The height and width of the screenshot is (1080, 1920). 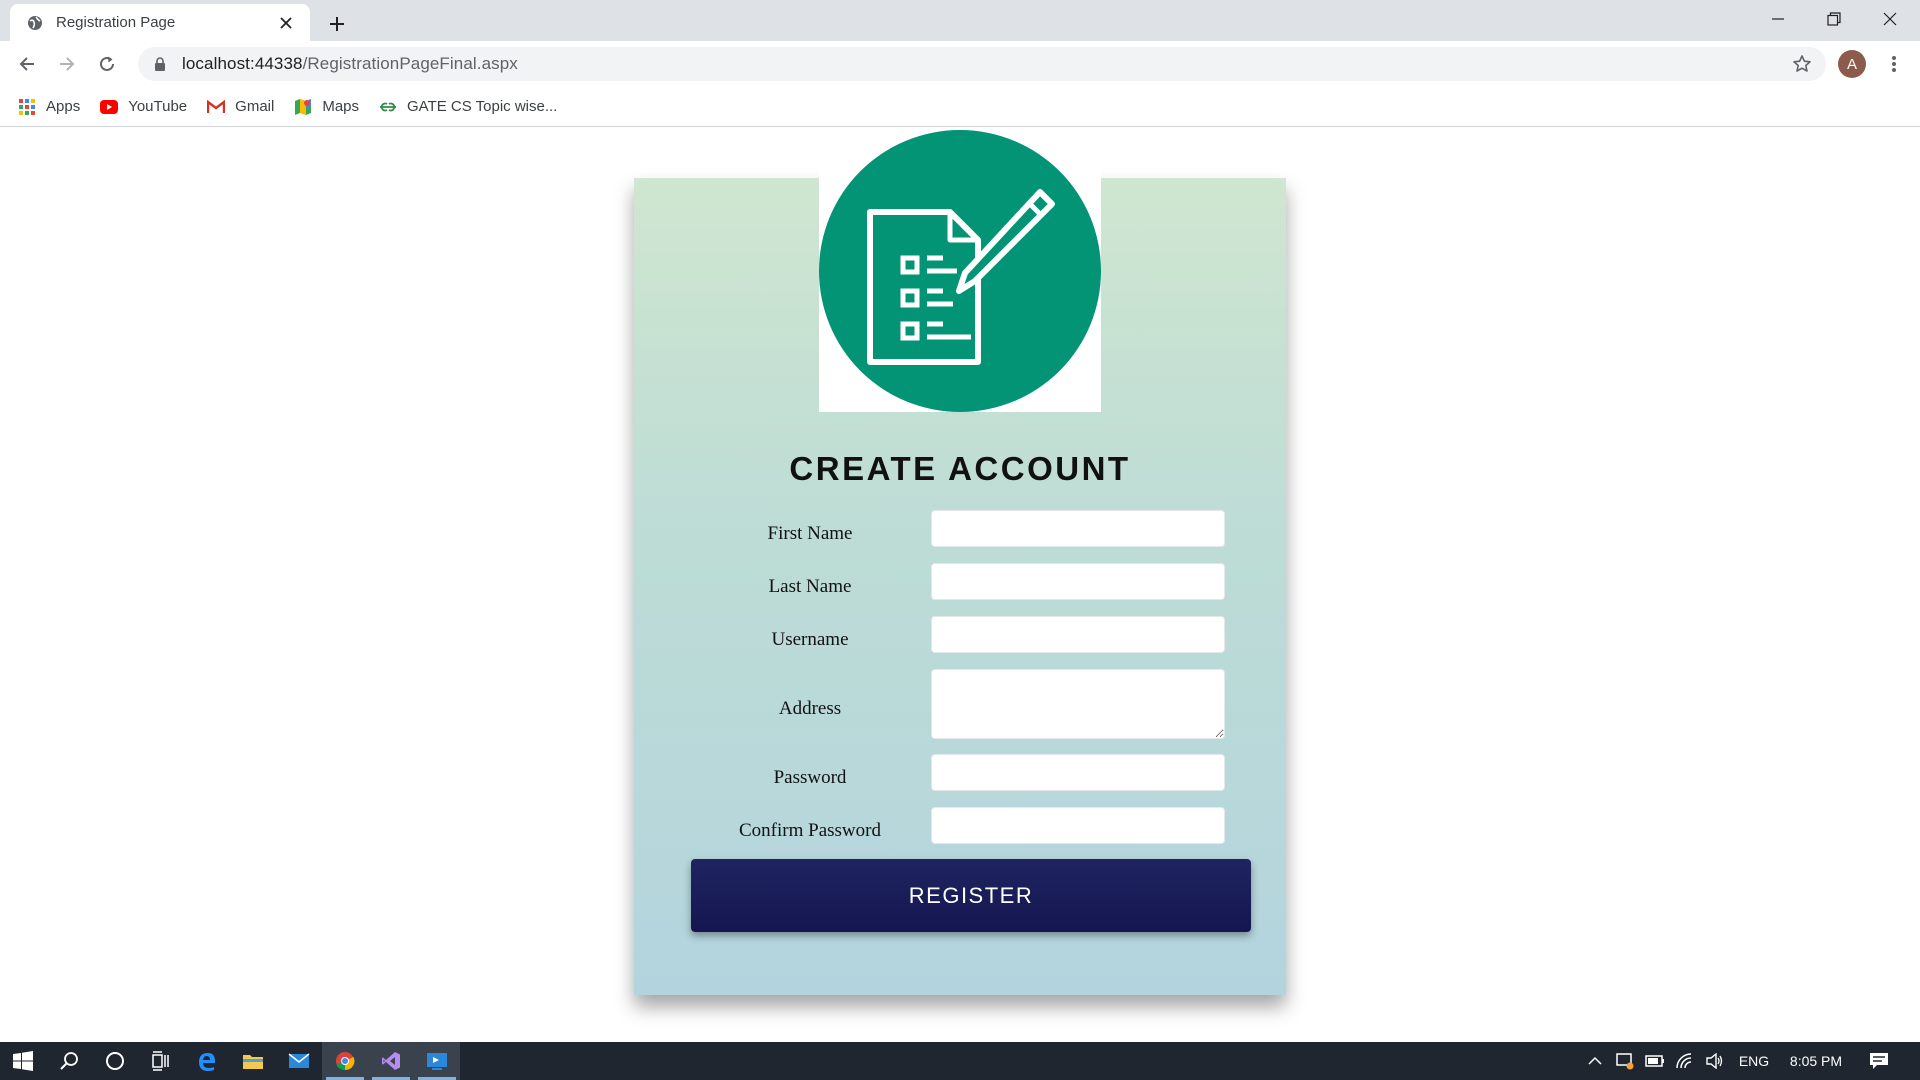 I want to click on password-label: Password, so click(x=810, y=777).